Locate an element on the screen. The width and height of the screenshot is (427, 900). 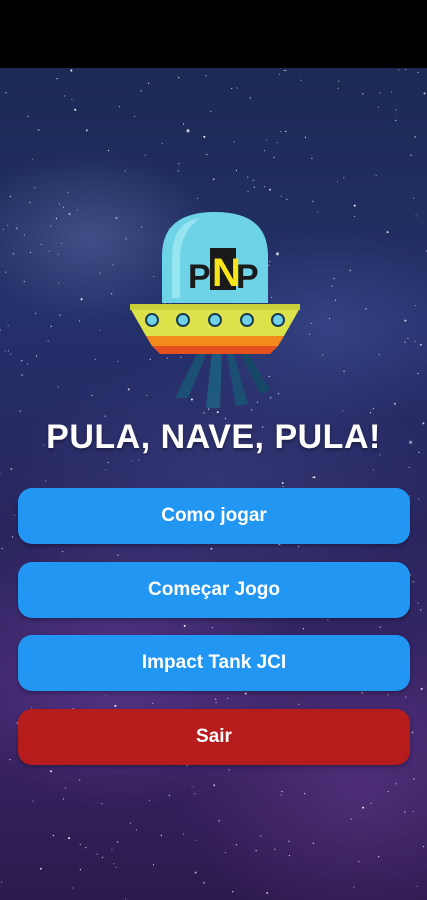
how-to-play-button: Como jogar is located at coordinates (214, 516).